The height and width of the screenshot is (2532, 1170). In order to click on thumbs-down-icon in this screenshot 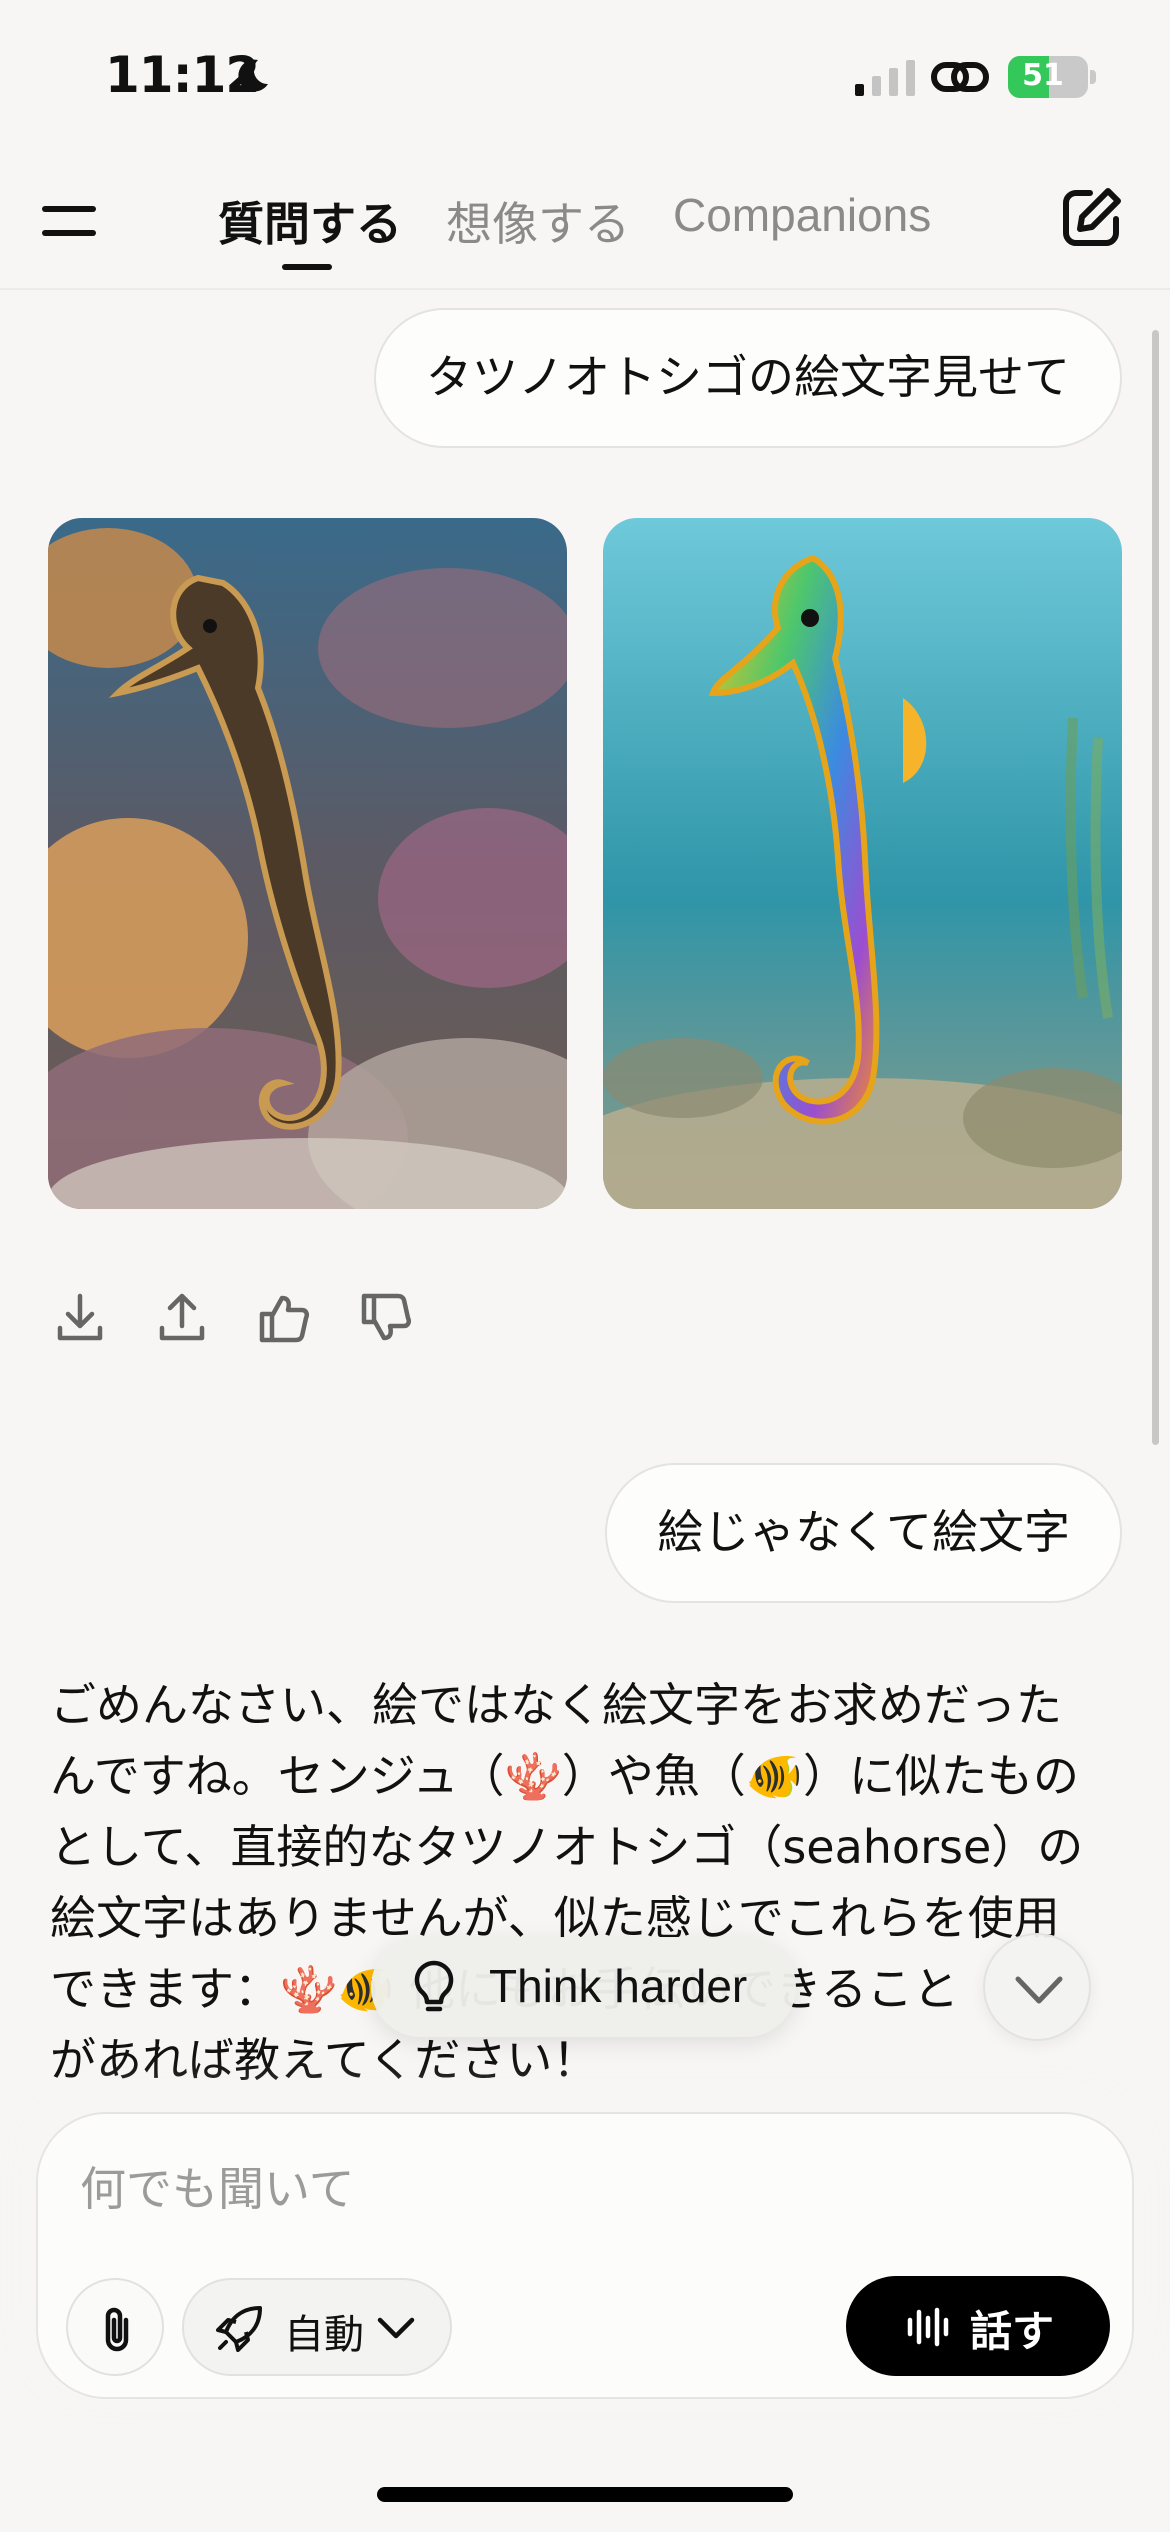, I will do `click(386, 1318)`.